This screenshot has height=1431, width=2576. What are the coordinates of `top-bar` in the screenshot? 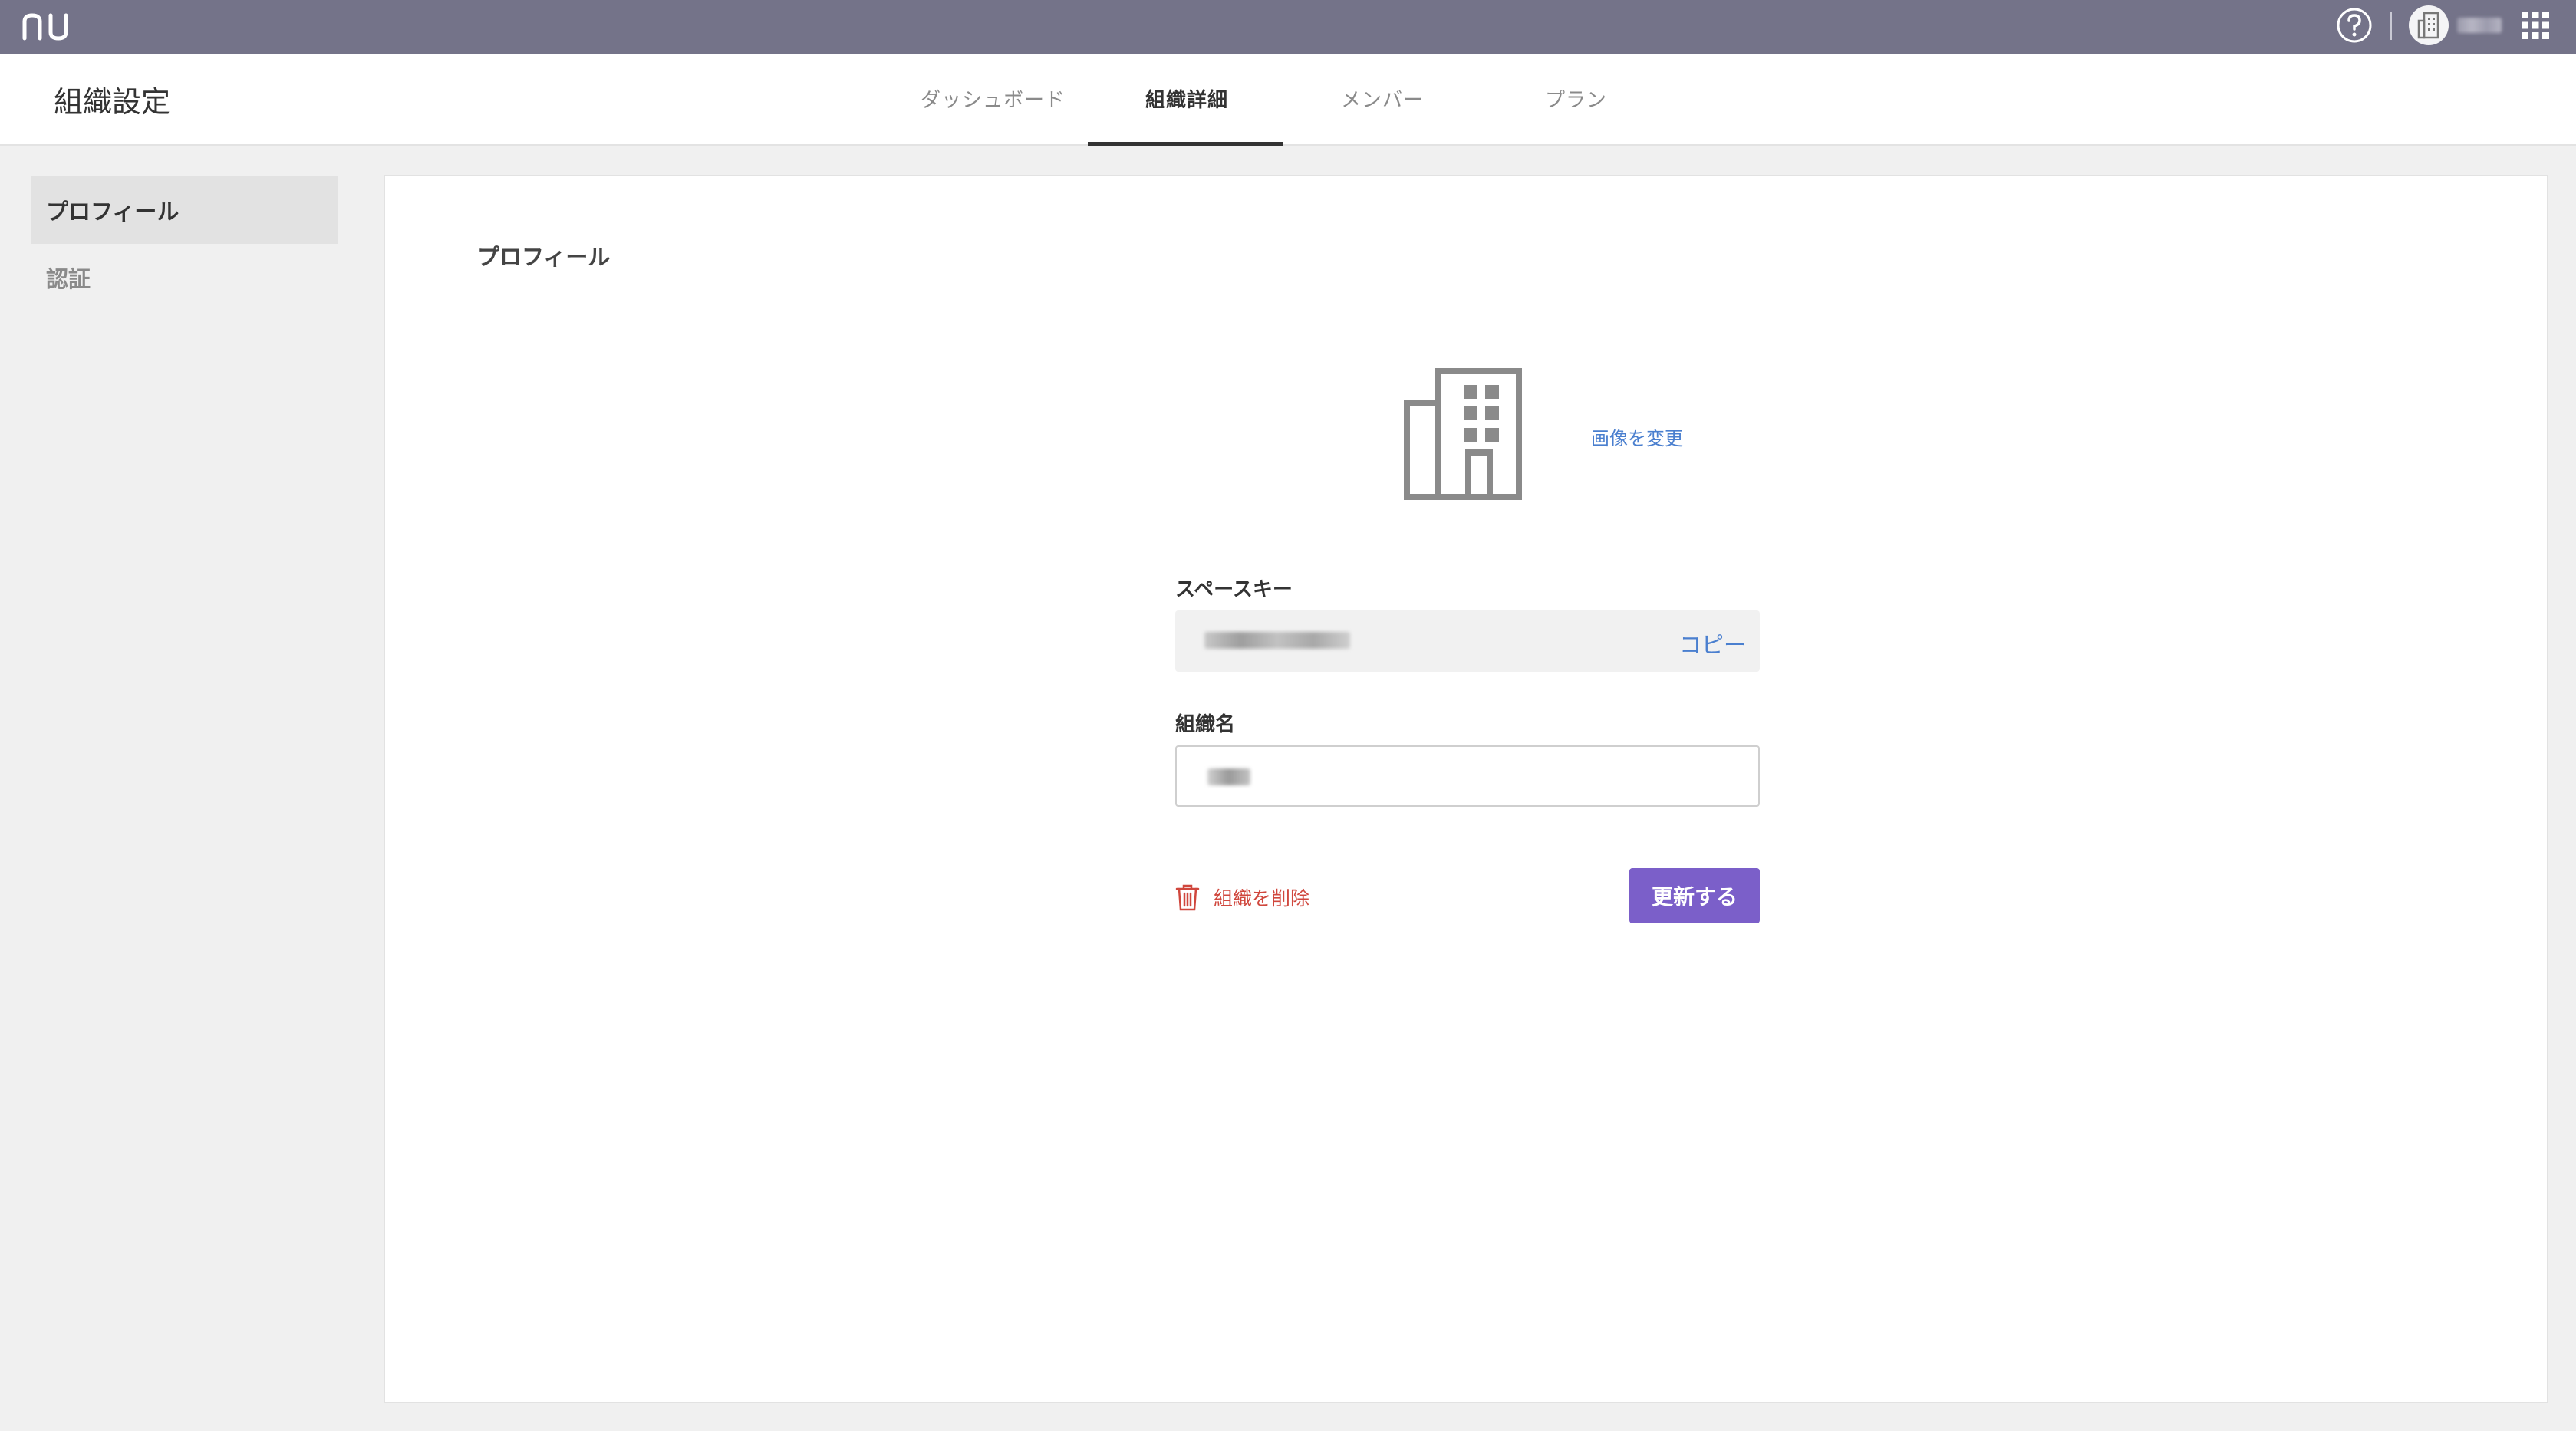 It's located at (1288, 27).